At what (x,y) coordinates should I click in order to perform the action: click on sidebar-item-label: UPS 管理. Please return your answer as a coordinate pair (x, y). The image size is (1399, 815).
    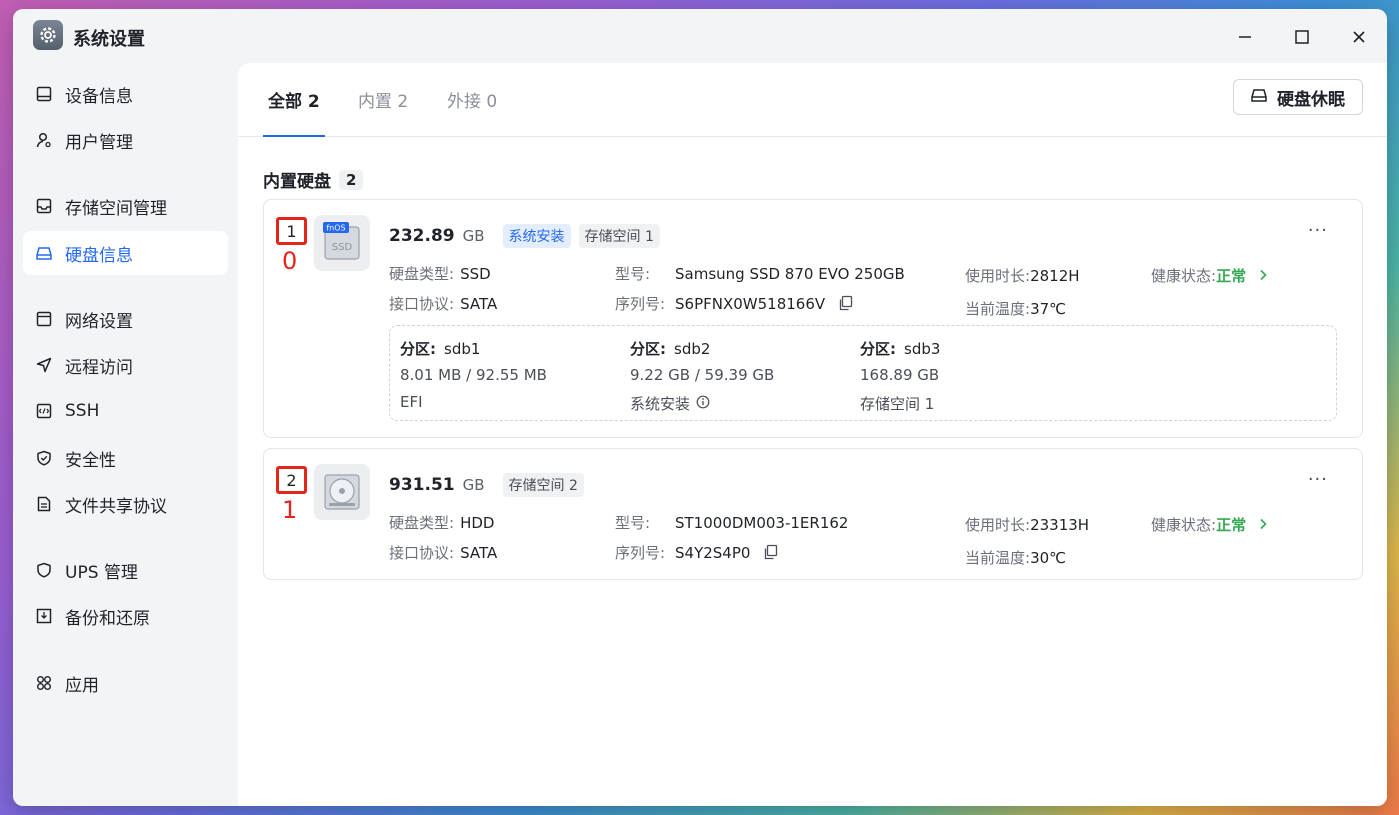
    Looking at the image, I should click on (101, 572).